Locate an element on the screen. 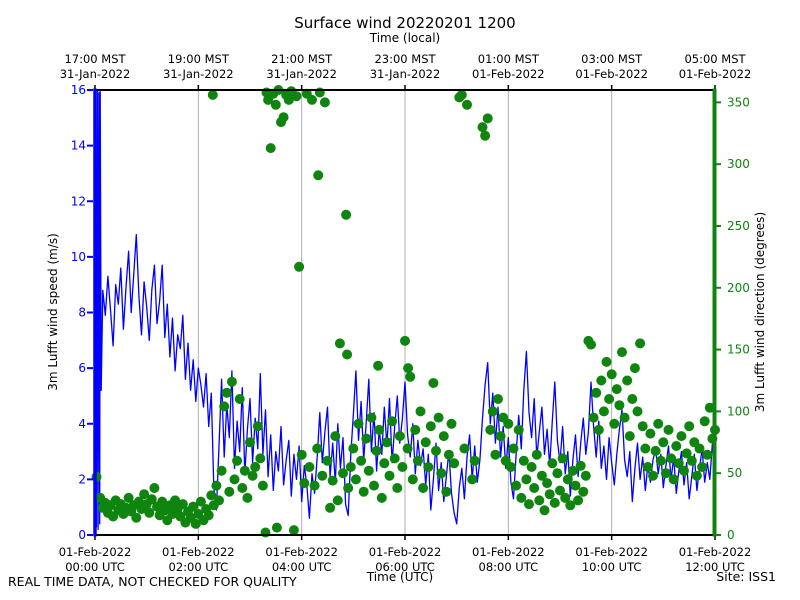 The height and width of the screenshot is (600, 800). right-tick-label: 50 is located at coordinates (734, 473).